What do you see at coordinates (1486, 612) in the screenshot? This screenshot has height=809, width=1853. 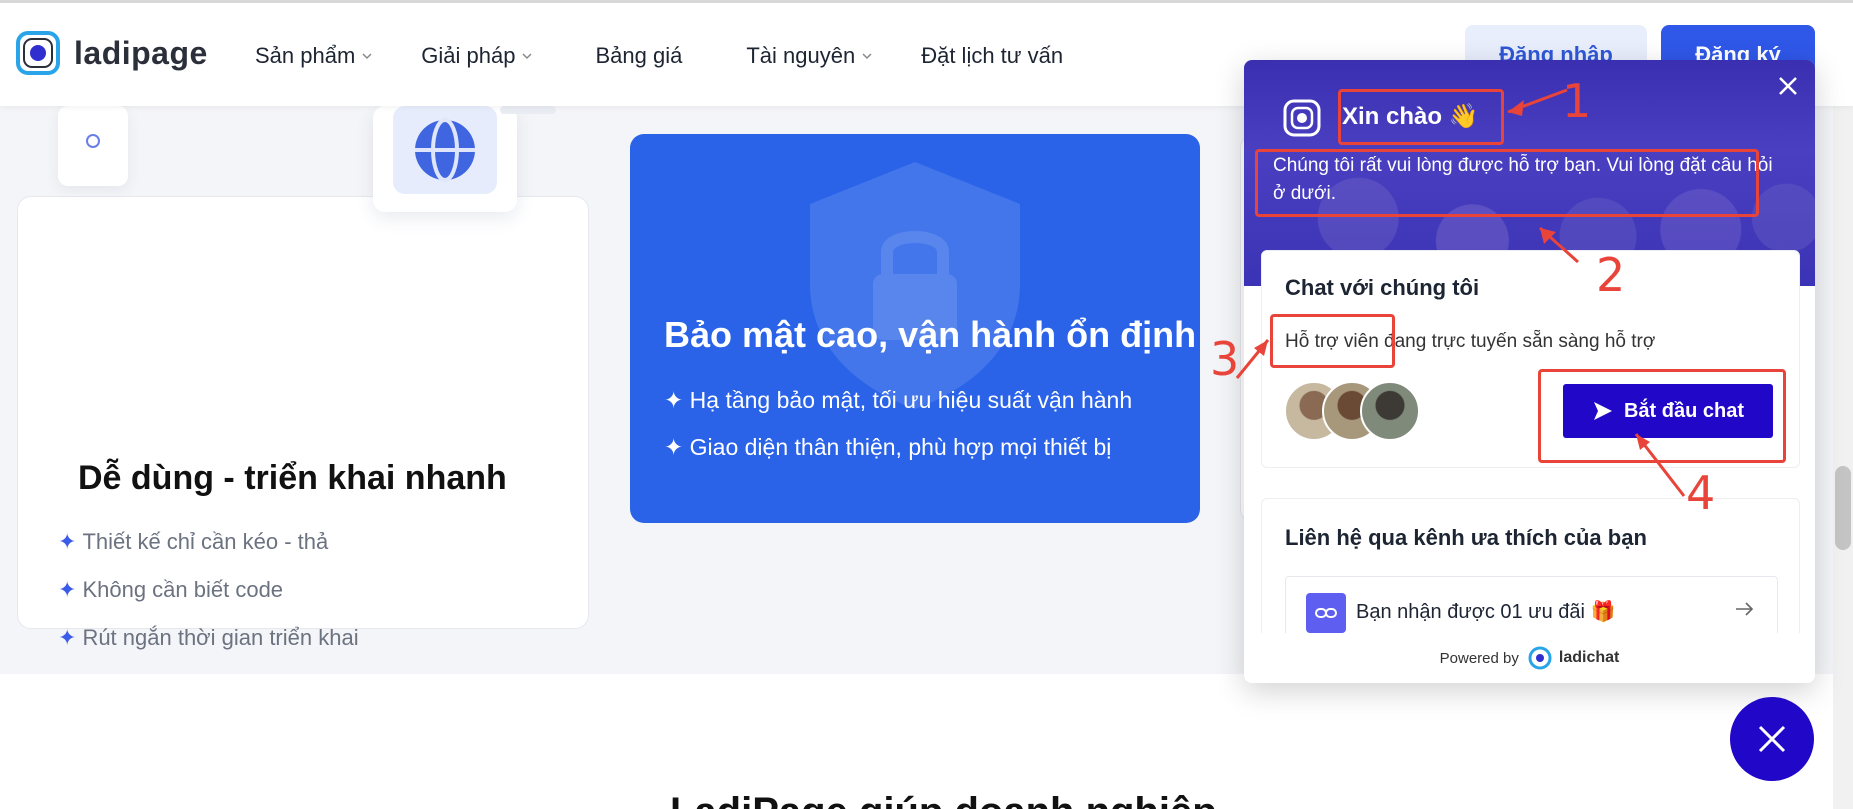 I see `offer-text: Bạn nhận được 01 ưu đãi 🎁` at bounding box center [1486, 612].